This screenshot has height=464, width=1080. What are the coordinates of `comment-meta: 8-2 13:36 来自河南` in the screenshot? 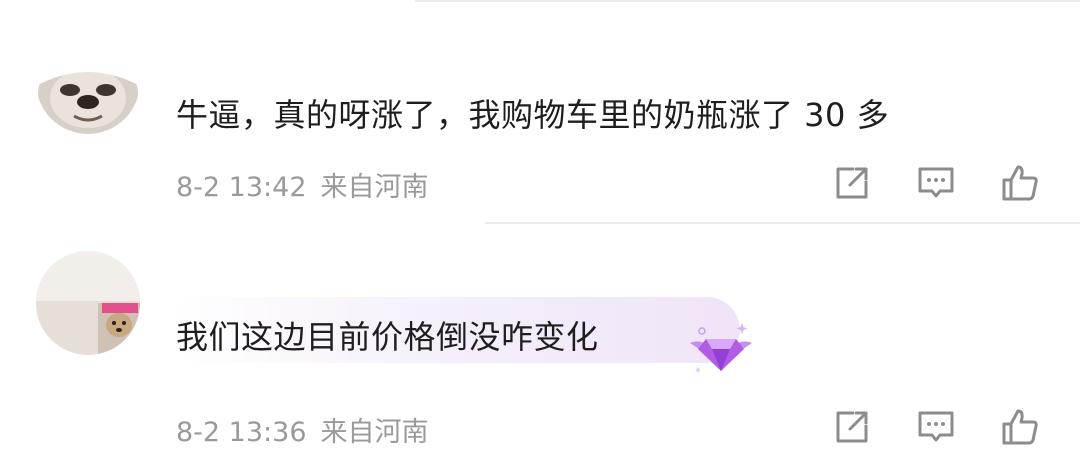 It's located at (302, 429).